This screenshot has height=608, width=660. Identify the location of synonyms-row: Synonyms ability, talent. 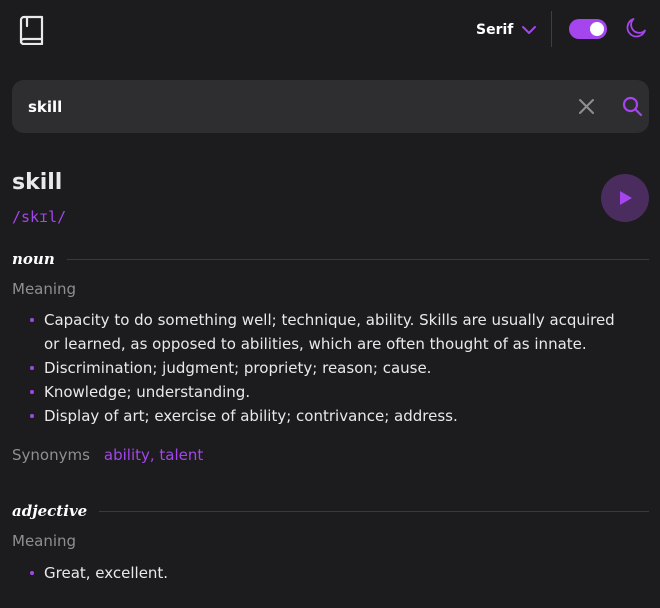
(107, 455).